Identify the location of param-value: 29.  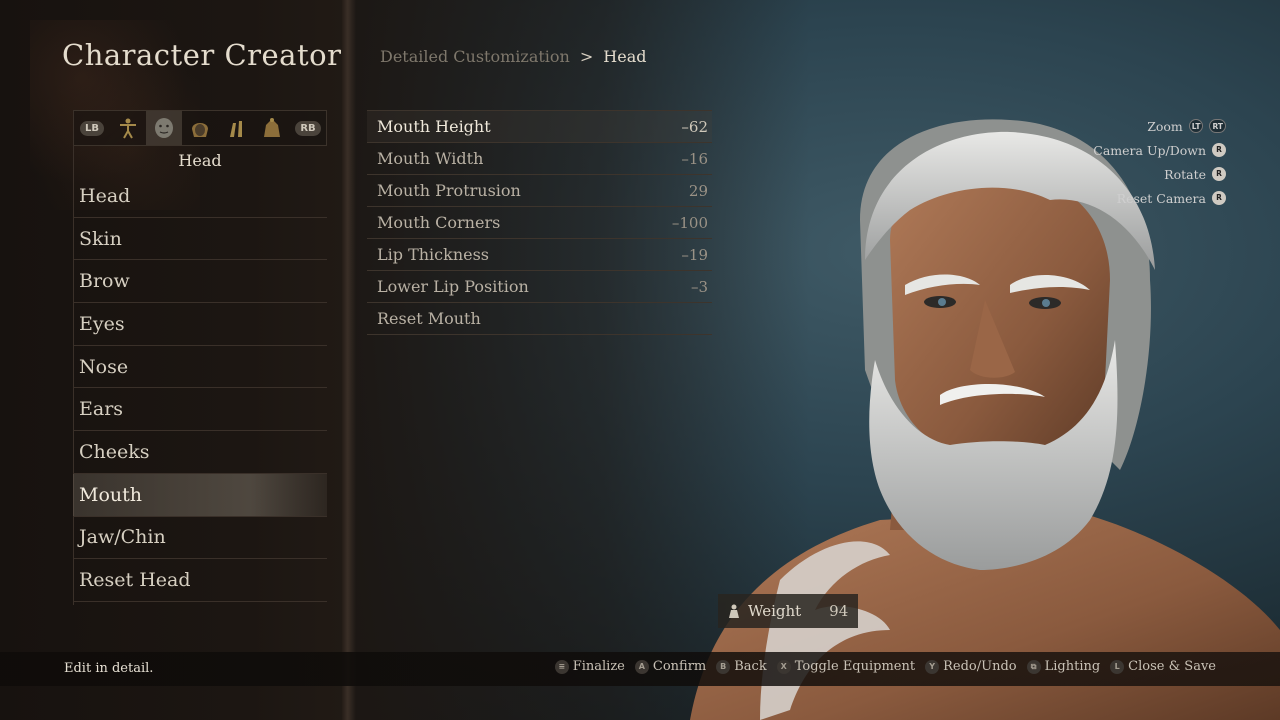
(698, 190).